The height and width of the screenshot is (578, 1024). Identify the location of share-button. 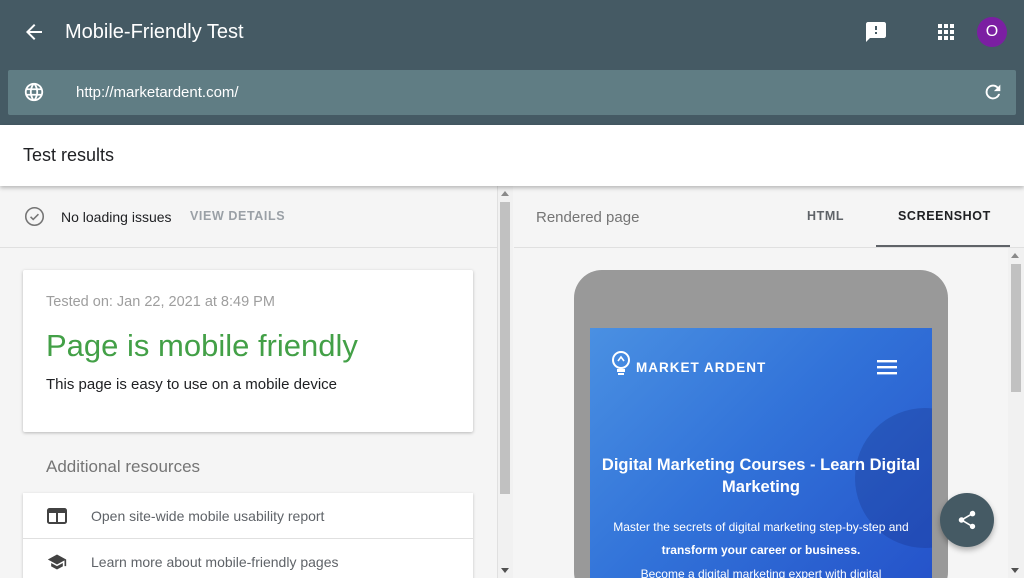
(967, 520).